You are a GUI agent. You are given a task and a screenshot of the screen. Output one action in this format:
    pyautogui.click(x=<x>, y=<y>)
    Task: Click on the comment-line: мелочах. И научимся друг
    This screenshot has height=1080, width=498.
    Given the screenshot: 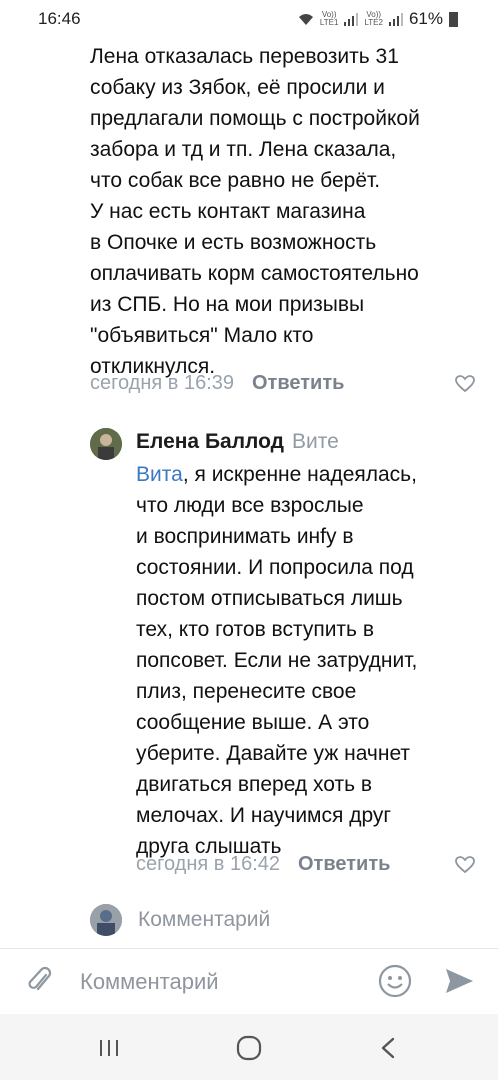 What is the action you would take?
    pyautogui.click(x=264, y=815)
    